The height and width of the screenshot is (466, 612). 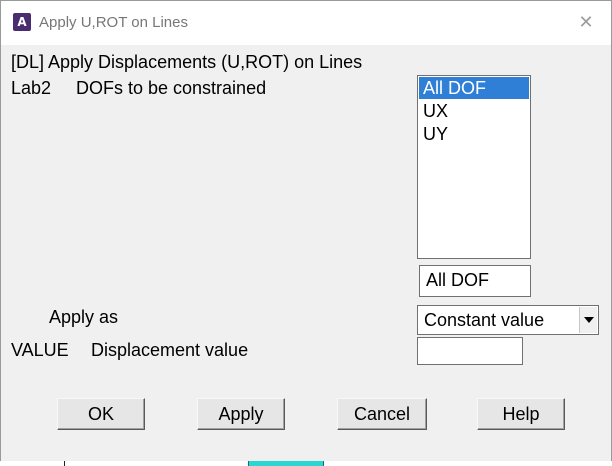 What do you see at coordinates (170, 350) in the screenshot?
I see `value-label: Displacement value` at bounding box center [170, 350].